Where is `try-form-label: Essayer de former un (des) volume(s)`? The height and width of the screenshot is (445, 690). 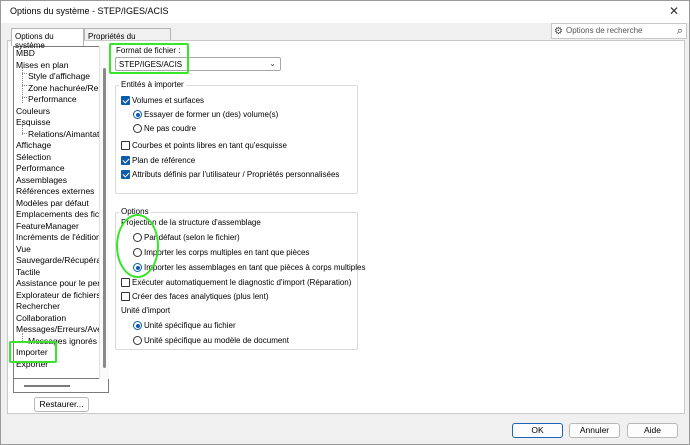 try-form-label: Essayer de former un (des) volume(s) is located at coordinates (211, 114).